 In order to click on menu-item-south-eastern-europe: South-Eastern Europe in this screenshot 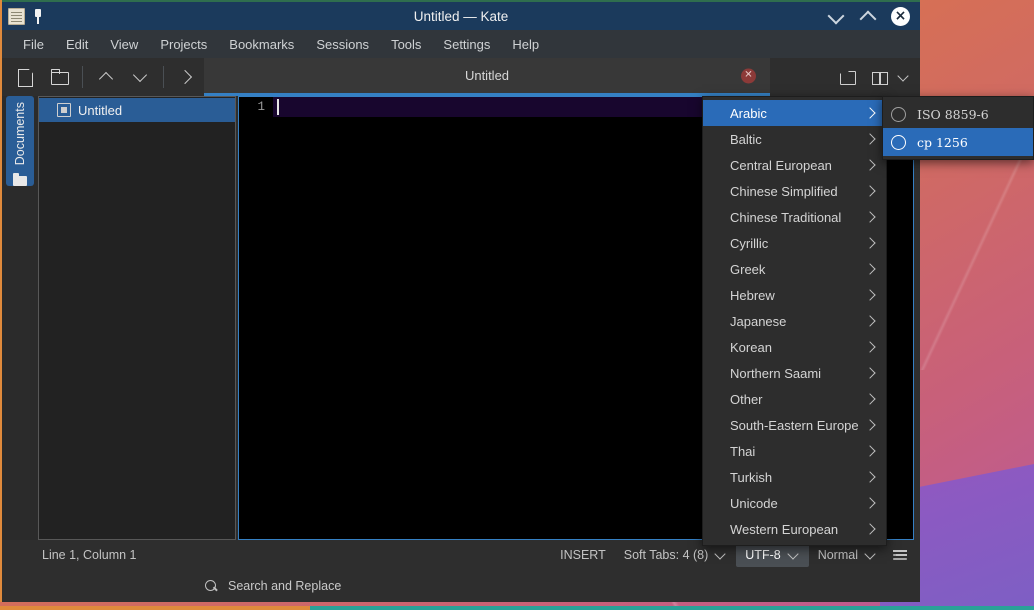, I will do `click(794, 425)`.